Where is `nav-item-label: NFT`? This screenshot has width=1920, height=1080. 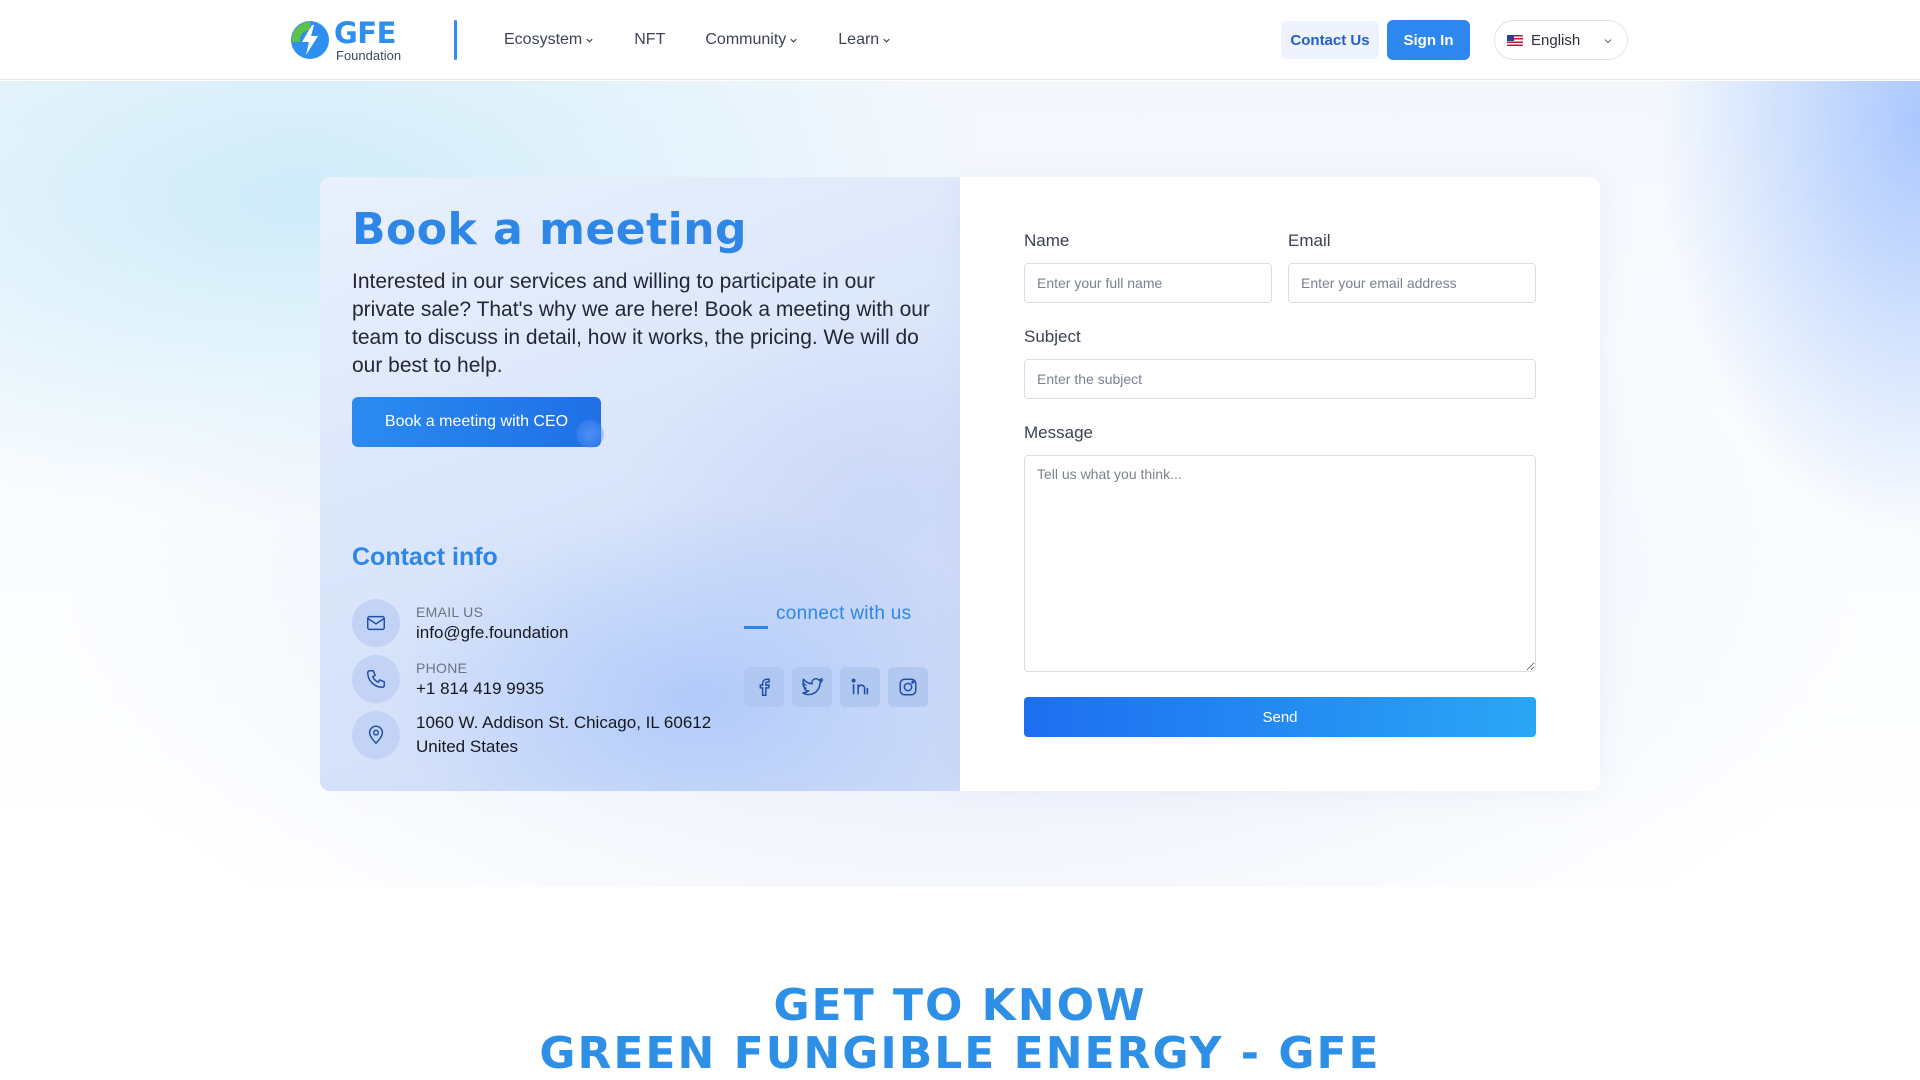 nav-item-label: NFT is located at coordinates (650, 39).